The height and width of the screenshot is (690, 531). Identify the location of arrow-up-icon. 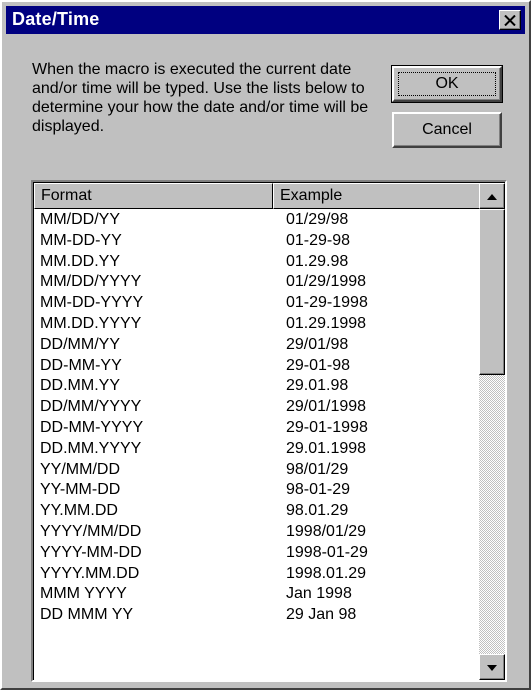
(492, 196).